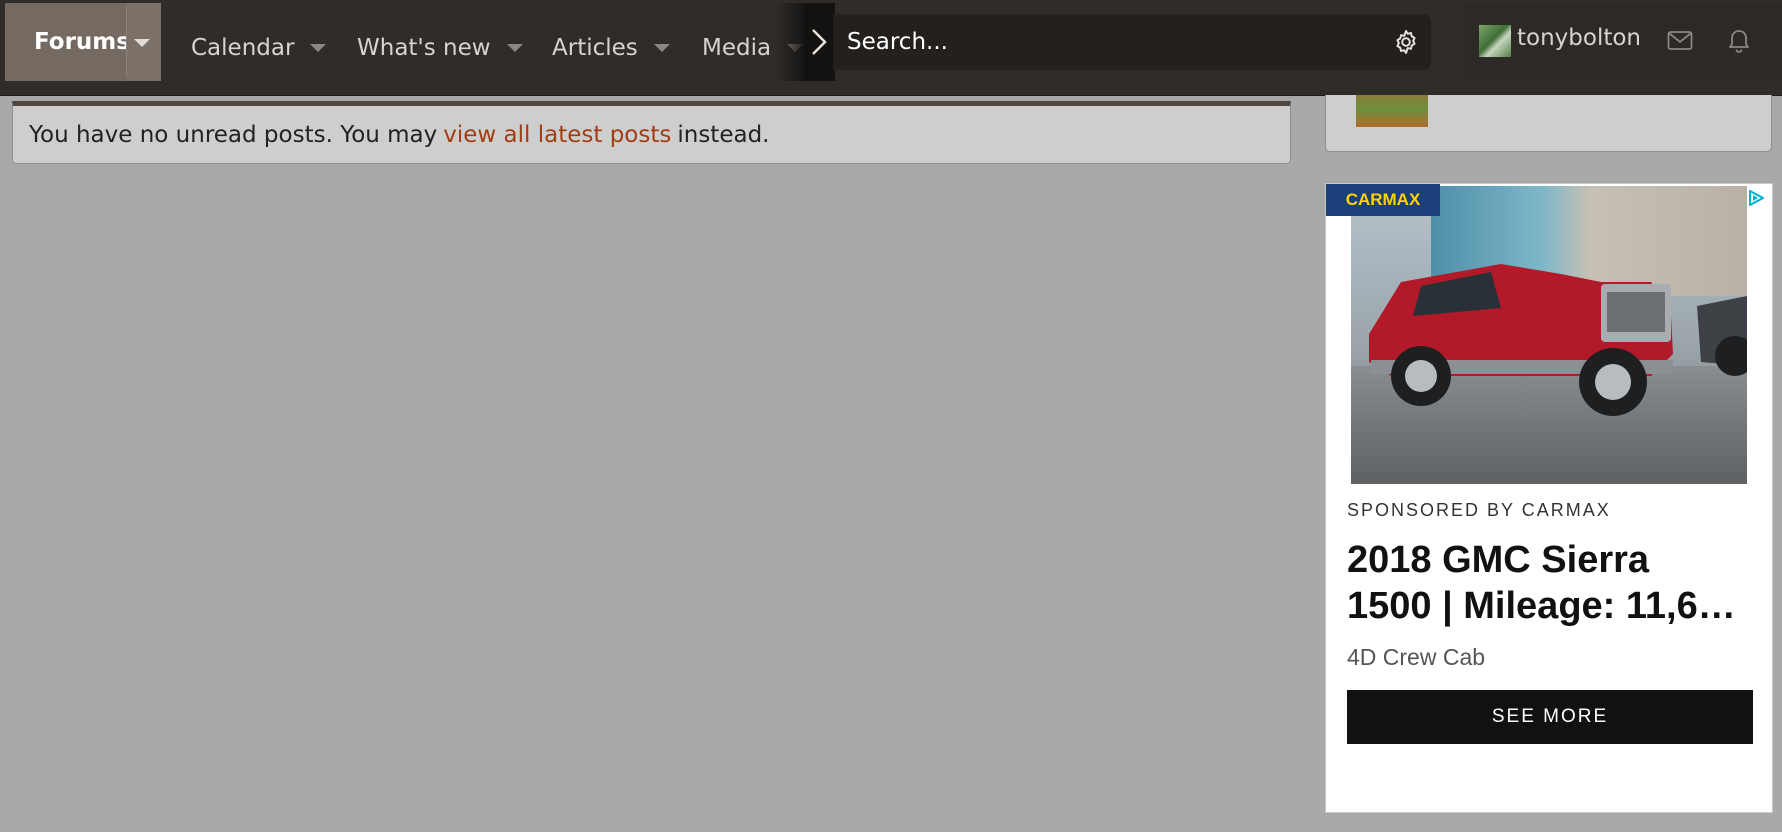 The image size is (1782, 832). What do you see at coordinates (737, 47) in the screenshot?
I see `tab-media-label: Media` at bounding box center [737, 47].